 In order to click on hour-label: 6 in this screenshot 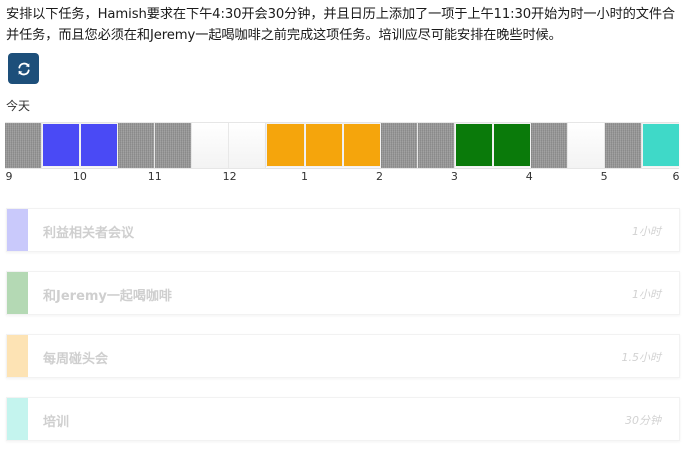, I will do `click(676, 176)`.